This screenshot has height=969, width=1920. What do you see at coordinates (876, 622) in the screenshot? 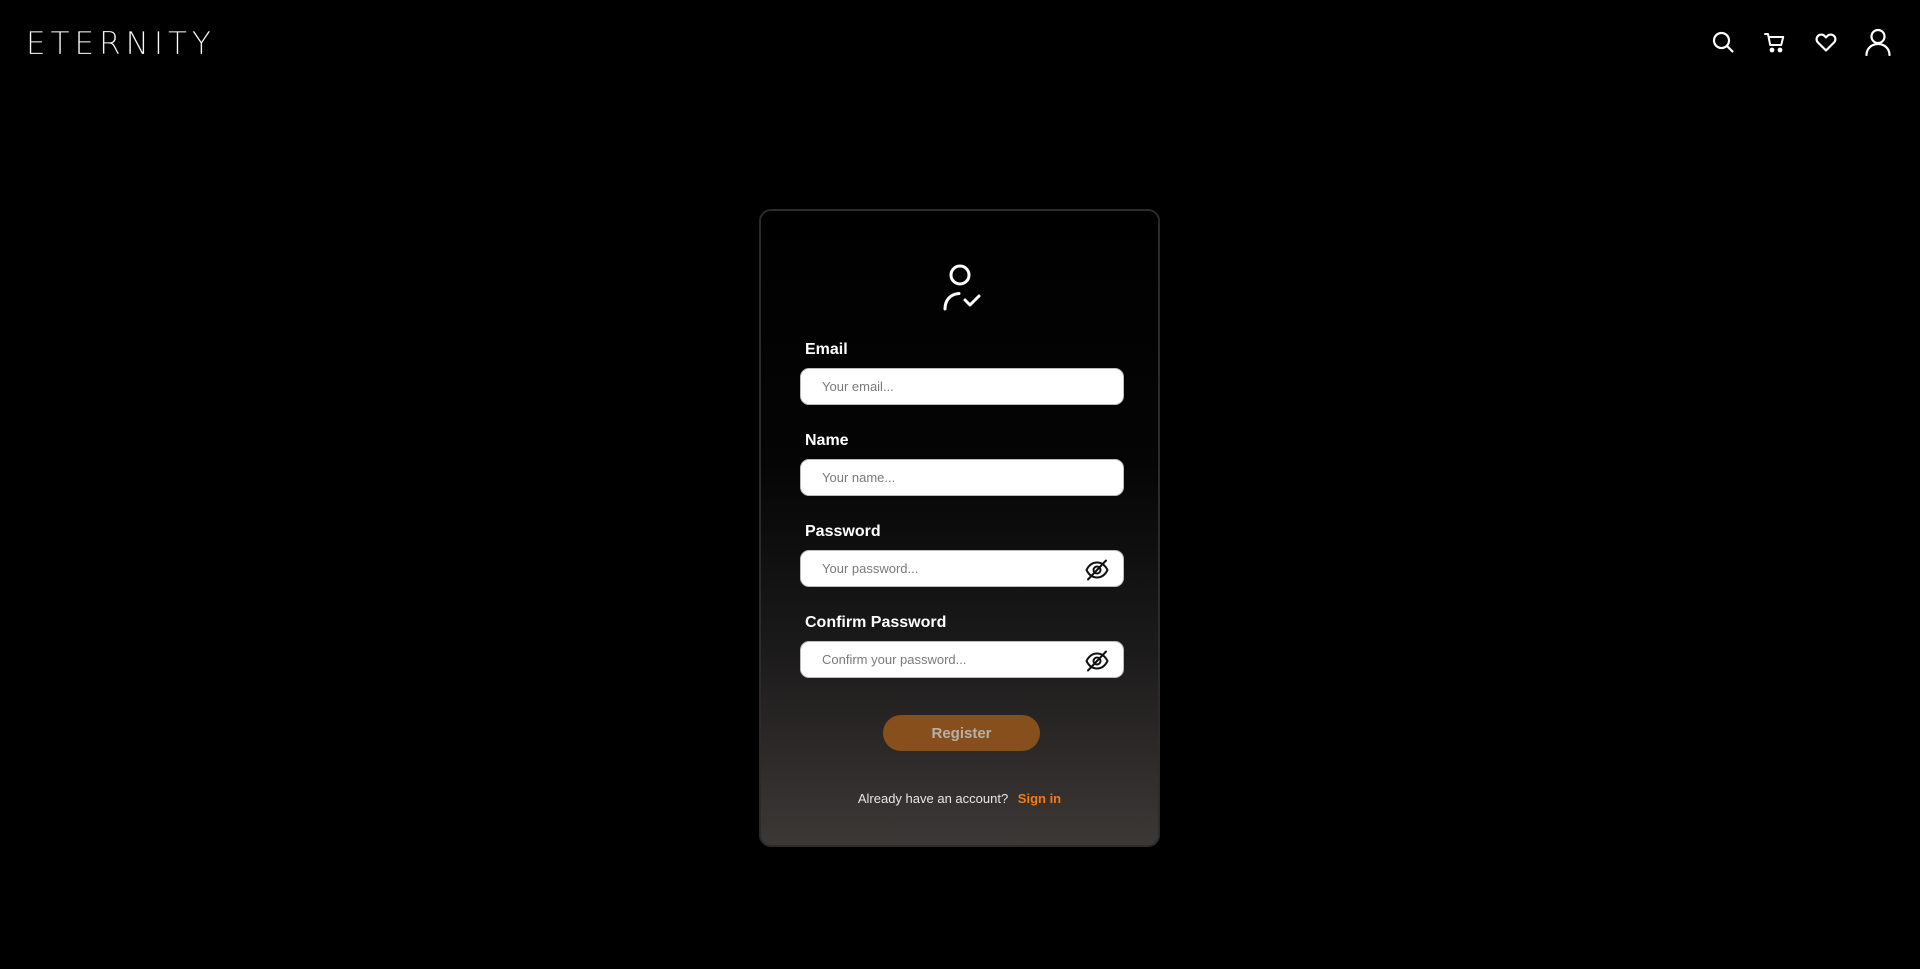
I see `confirm-password-label: Confirm Password` at bounding box center [876, 622].